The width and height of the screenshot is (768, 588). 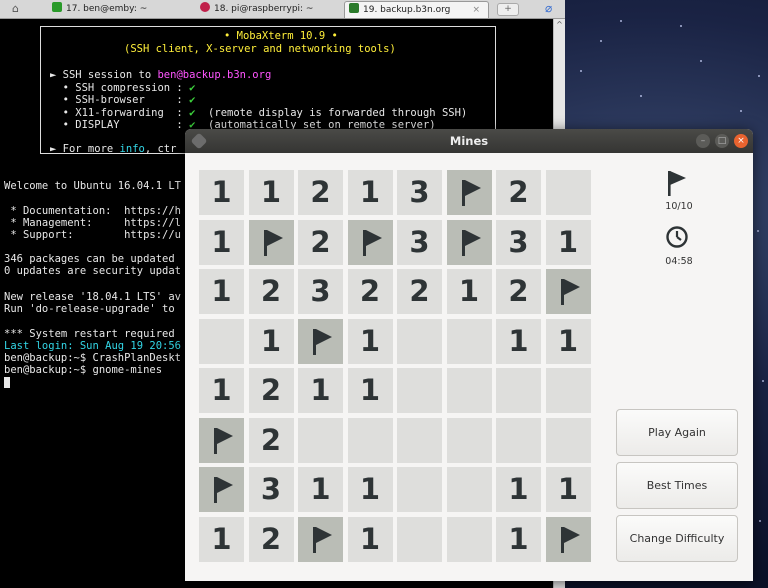 What do you see at coordinates (559, 25) in the screenshot?
I see `scroll-up-icon: ^` at bounding box center [559, 25].